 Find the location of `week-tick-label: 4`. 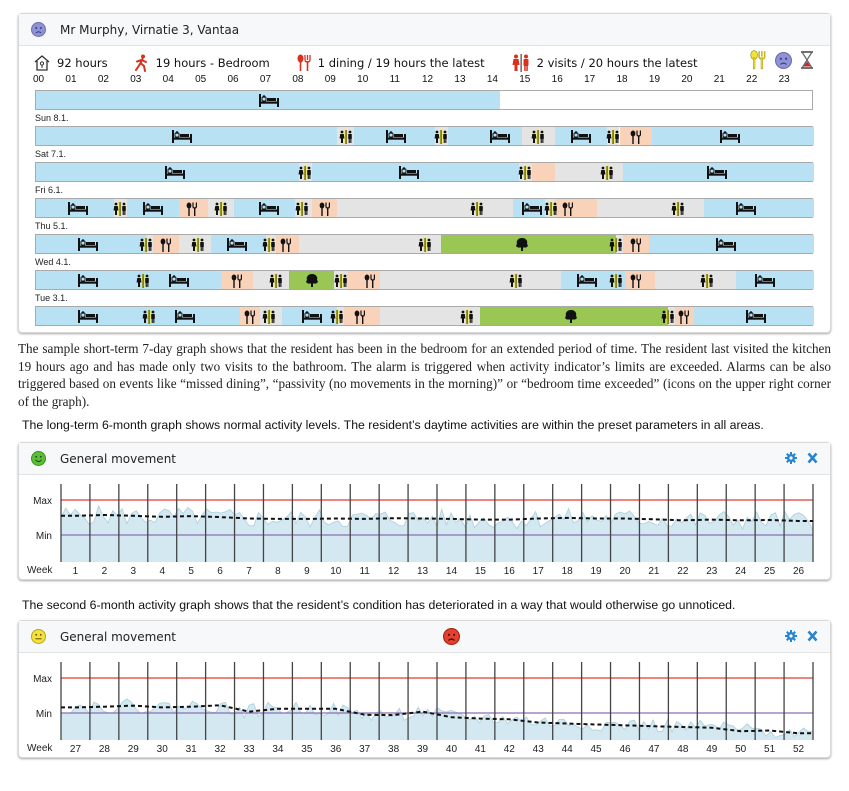

week-tick-label: 4 is located at coordinates (162, 571).